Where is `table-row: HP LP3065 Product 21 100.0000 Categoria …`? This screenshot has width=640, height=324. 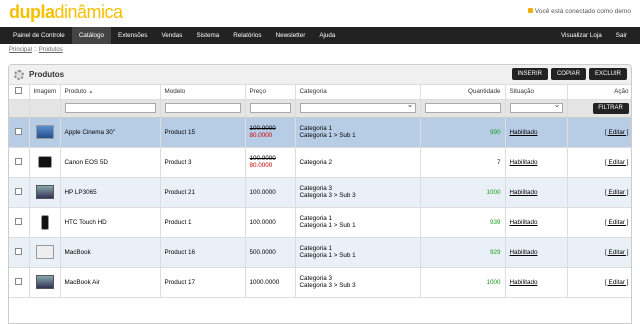
table-row: HP LP3065 Product 21 100.0000 Categoria … is located at coordinates (320, 192).